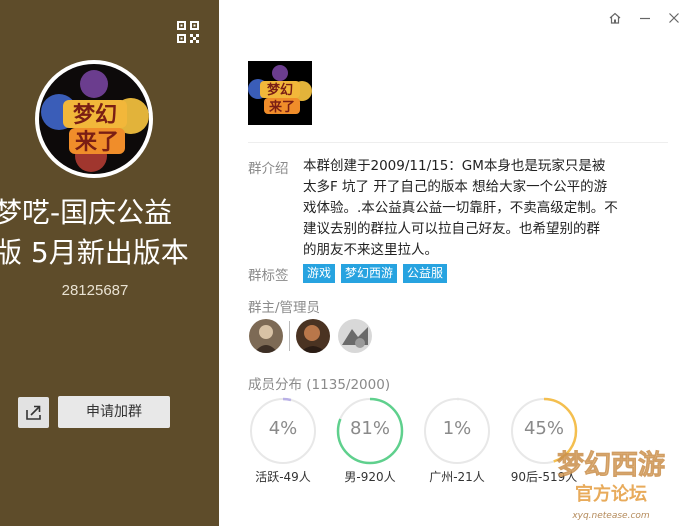 The image size is (690, 529). What do you see at coordinates (289, 336) in the screenshot?
I see `admin-separator` at bounding box center [289, 336].